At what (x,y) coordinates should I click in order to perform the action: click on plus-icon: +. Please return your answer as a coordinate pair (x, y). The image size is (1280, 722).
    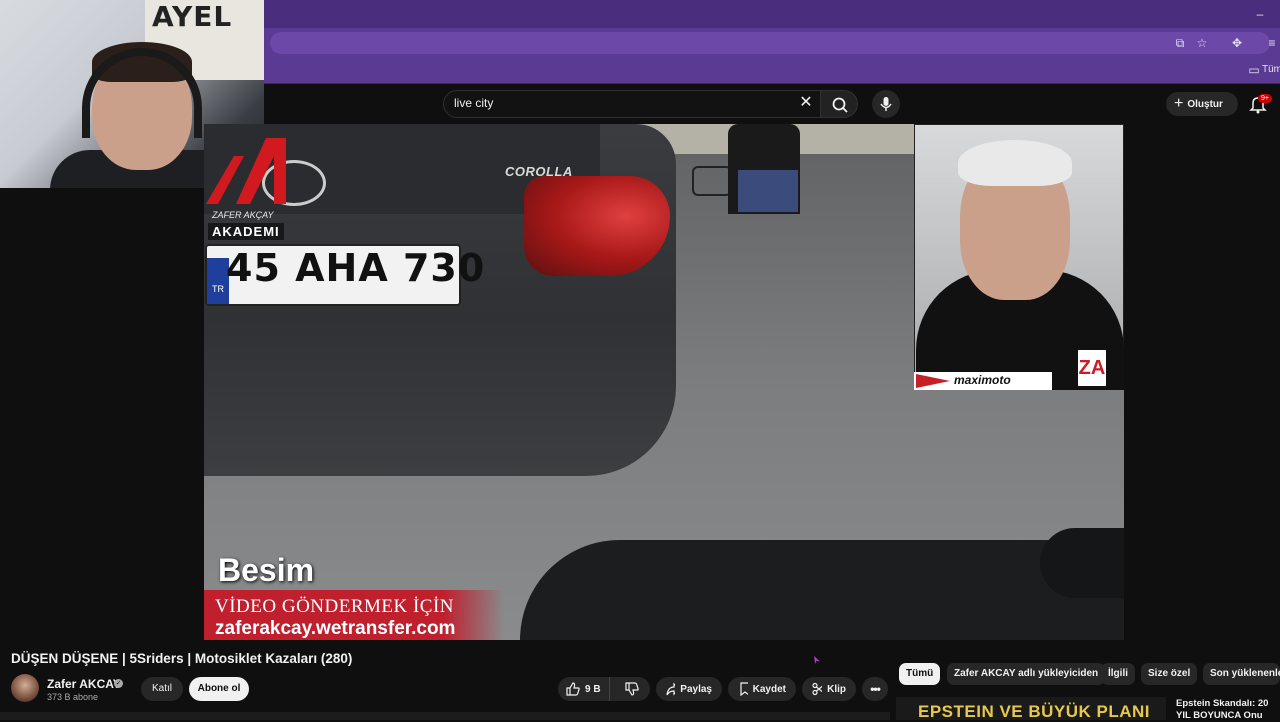
    Looking at the image, I should click on (1179, 103).